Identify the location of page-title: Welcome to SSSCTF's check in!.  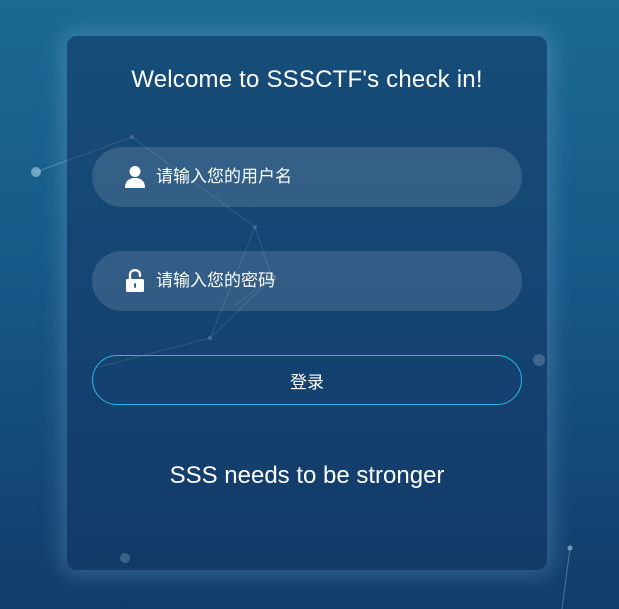
(307, 79).